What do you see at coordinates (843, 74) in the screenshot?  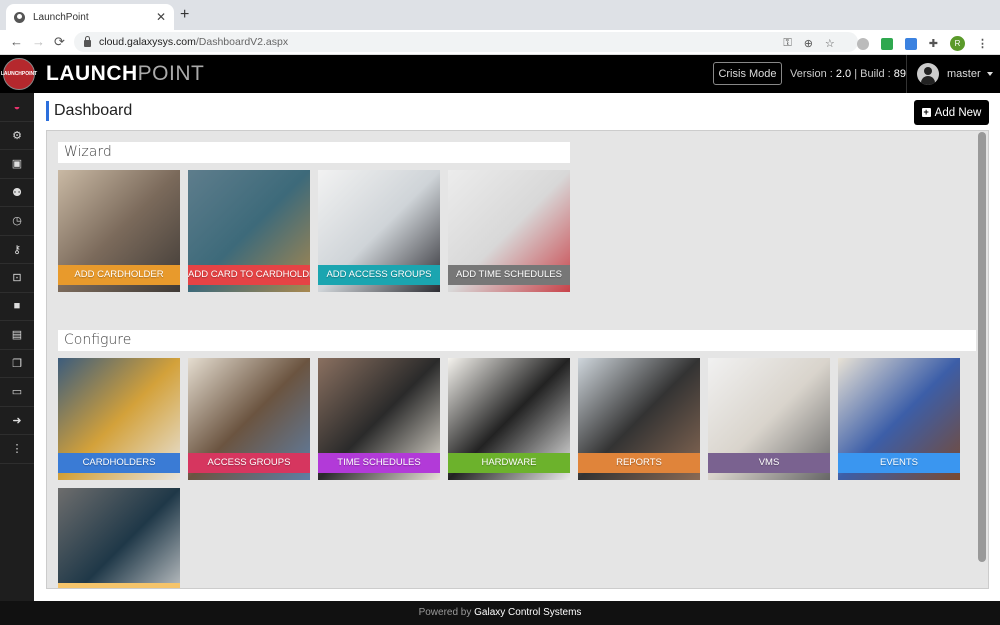 I see `version-value: 2.0` at bounding box center [843, 74].